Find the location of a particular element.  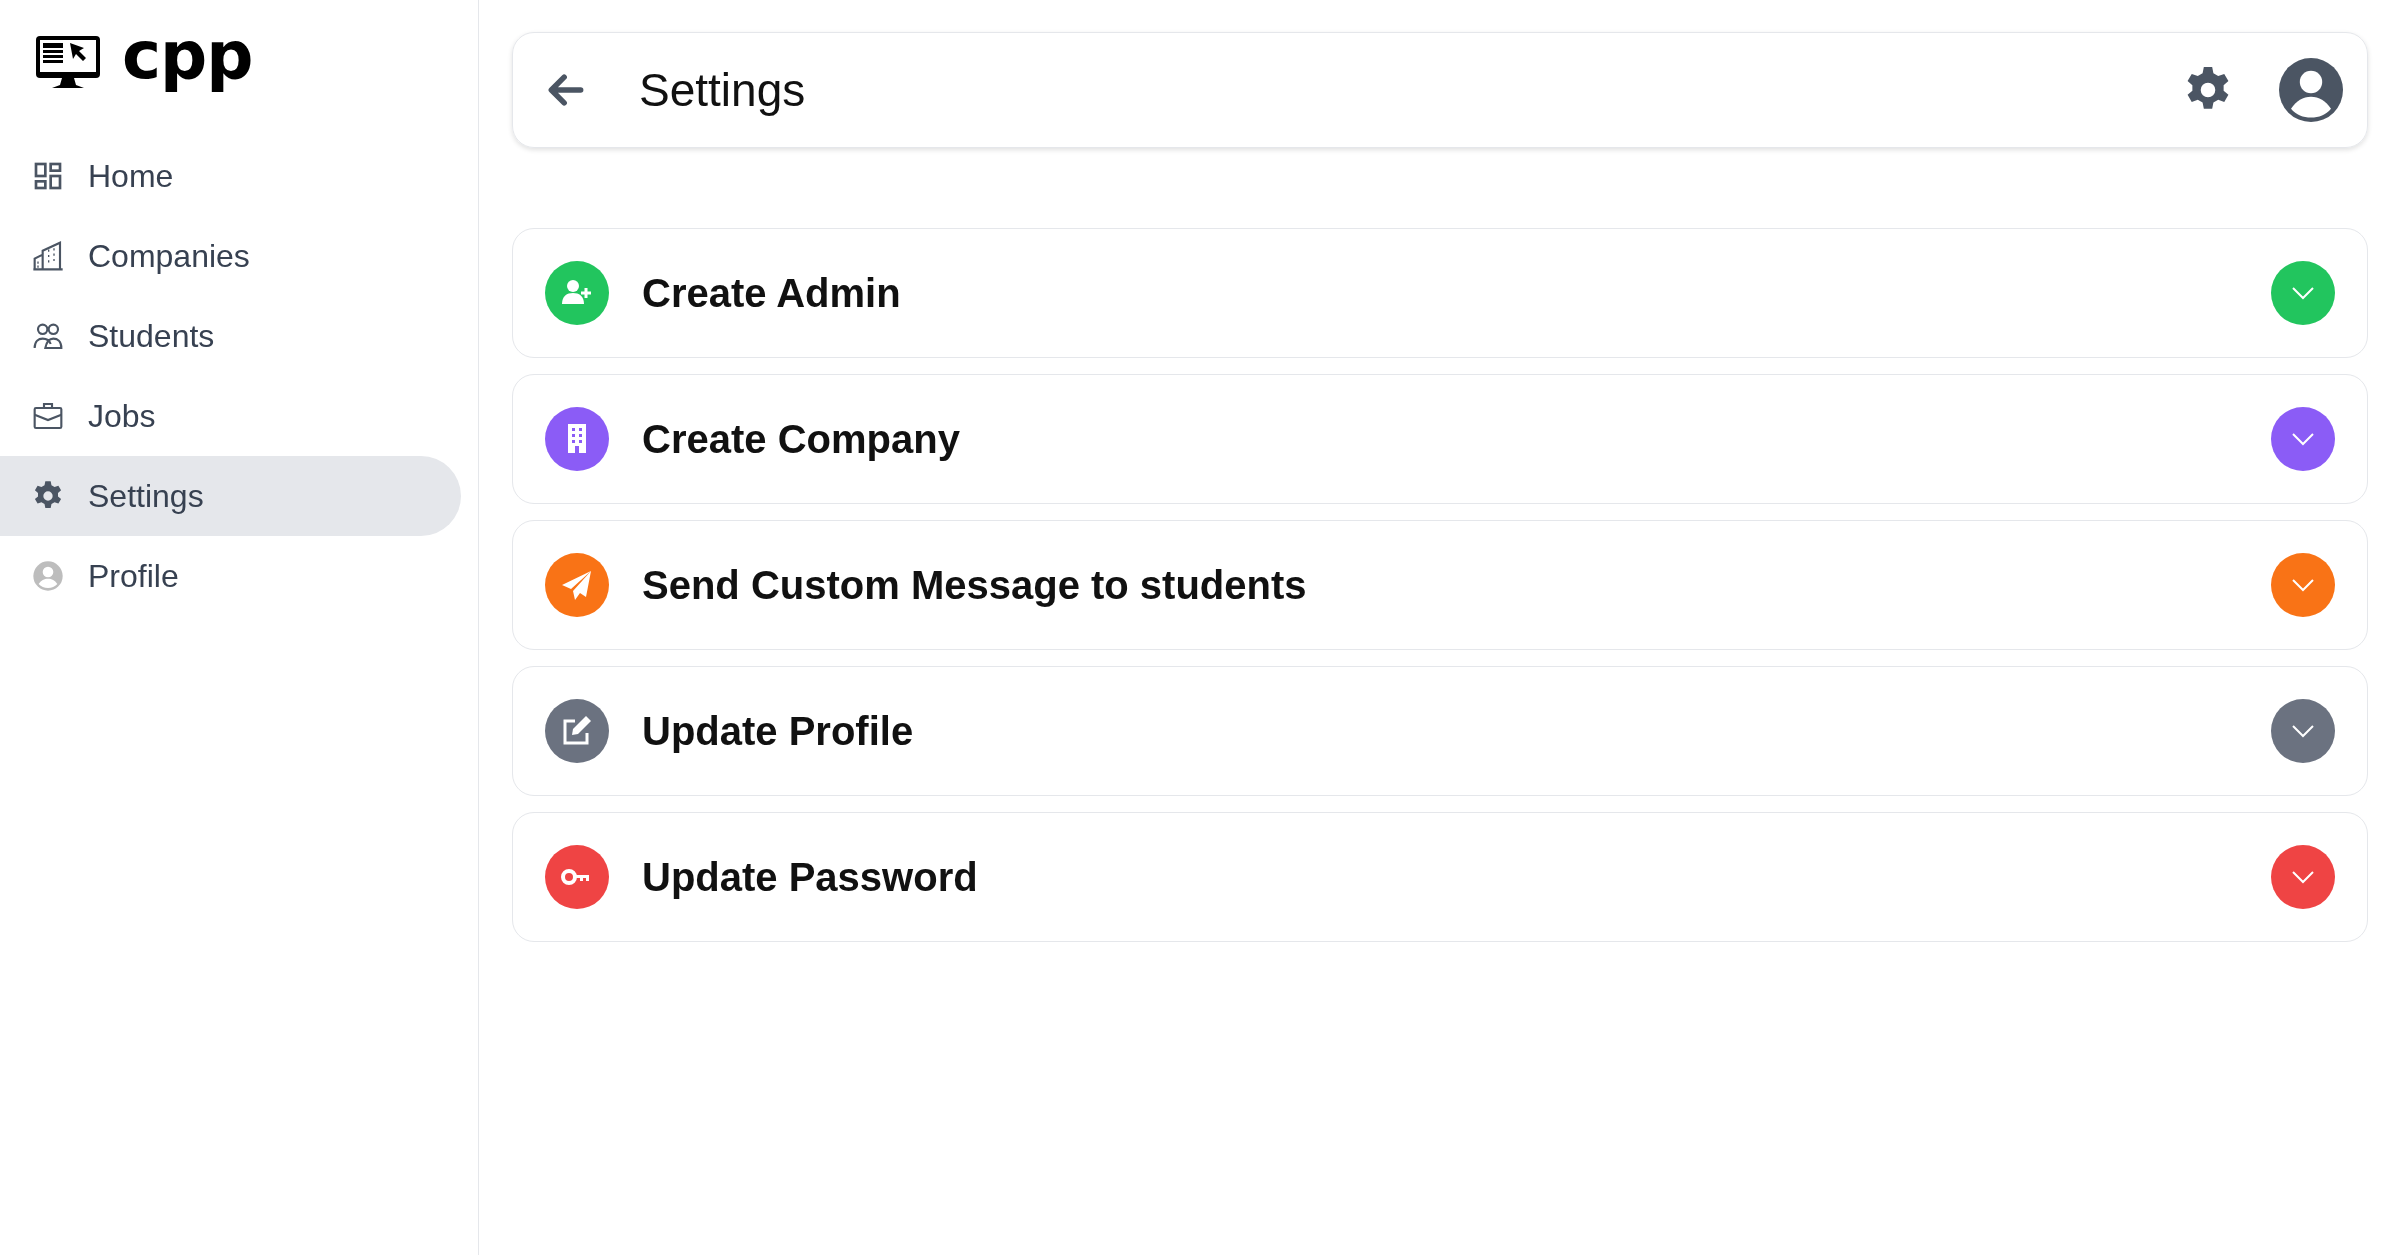

building-icon is located at coordinates (48, 256).